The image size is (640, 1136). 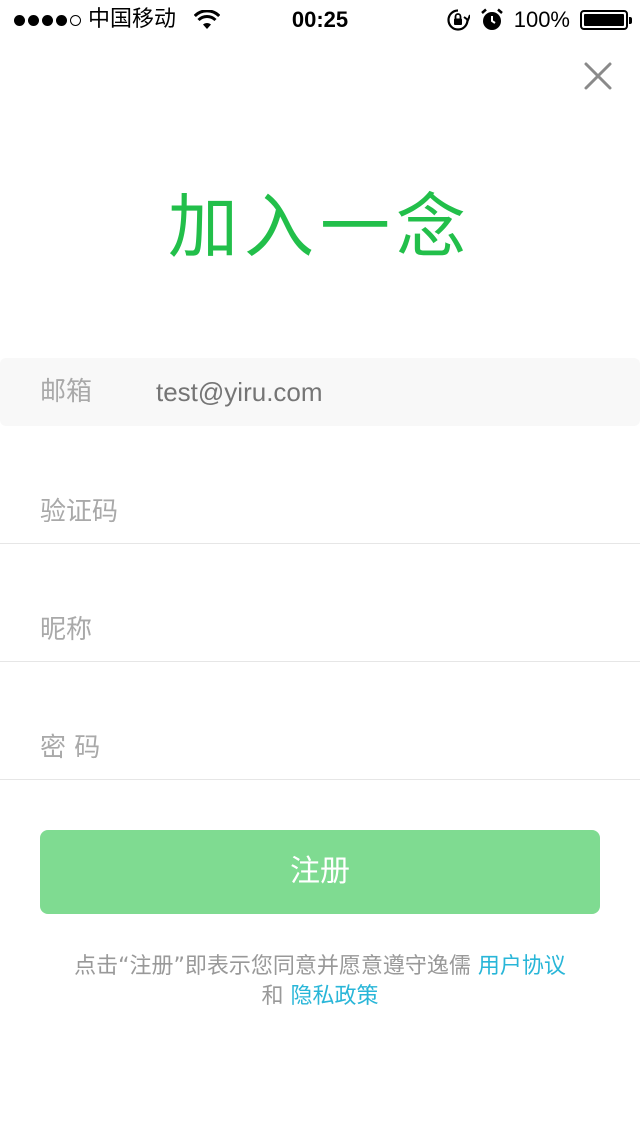 I want to click on email-label: 邮箱, so click(x=66, y=392).